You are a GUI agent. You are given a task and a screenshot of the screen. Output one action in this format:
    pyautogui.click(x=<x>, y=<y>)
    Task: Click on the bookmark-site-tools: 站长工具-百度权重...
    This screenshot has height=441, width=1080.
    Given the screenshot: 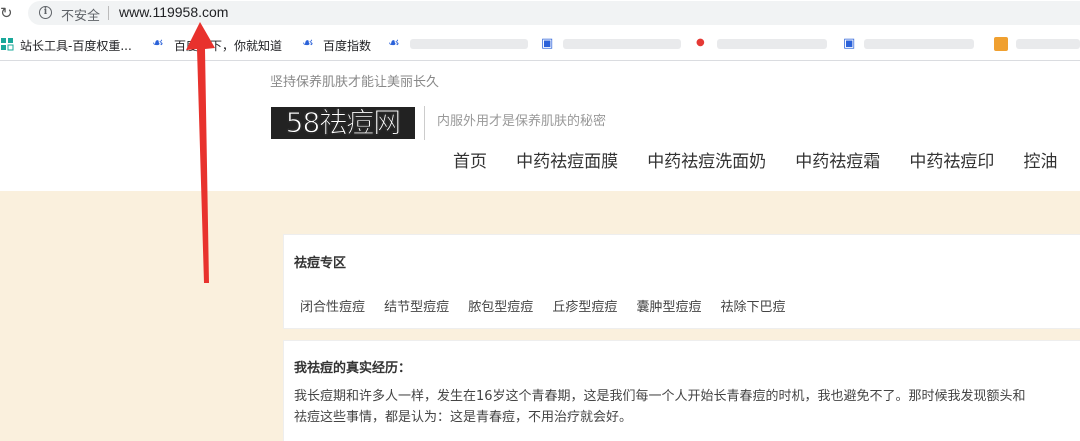 What is the action you would take?
    pyautogui.click(x=76, y=45)
    